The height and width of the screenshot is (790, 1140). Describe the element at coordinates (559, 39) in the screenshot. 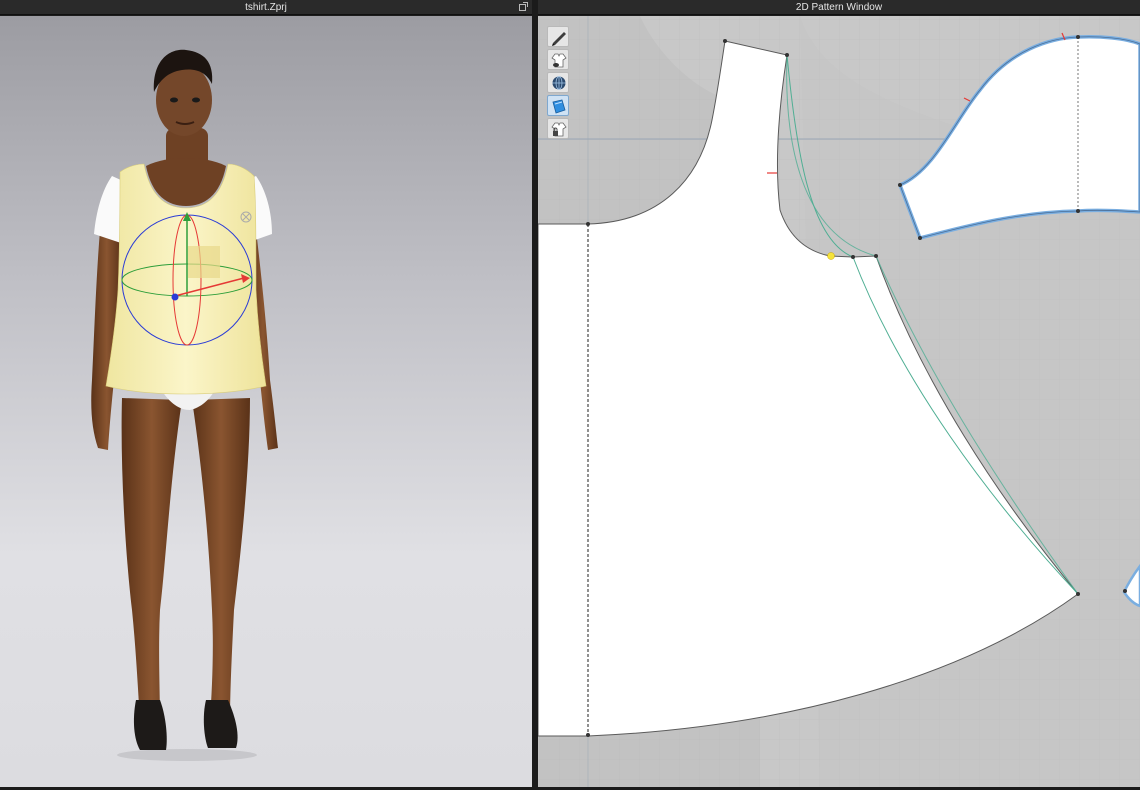

I see `pen-icon` at that location.